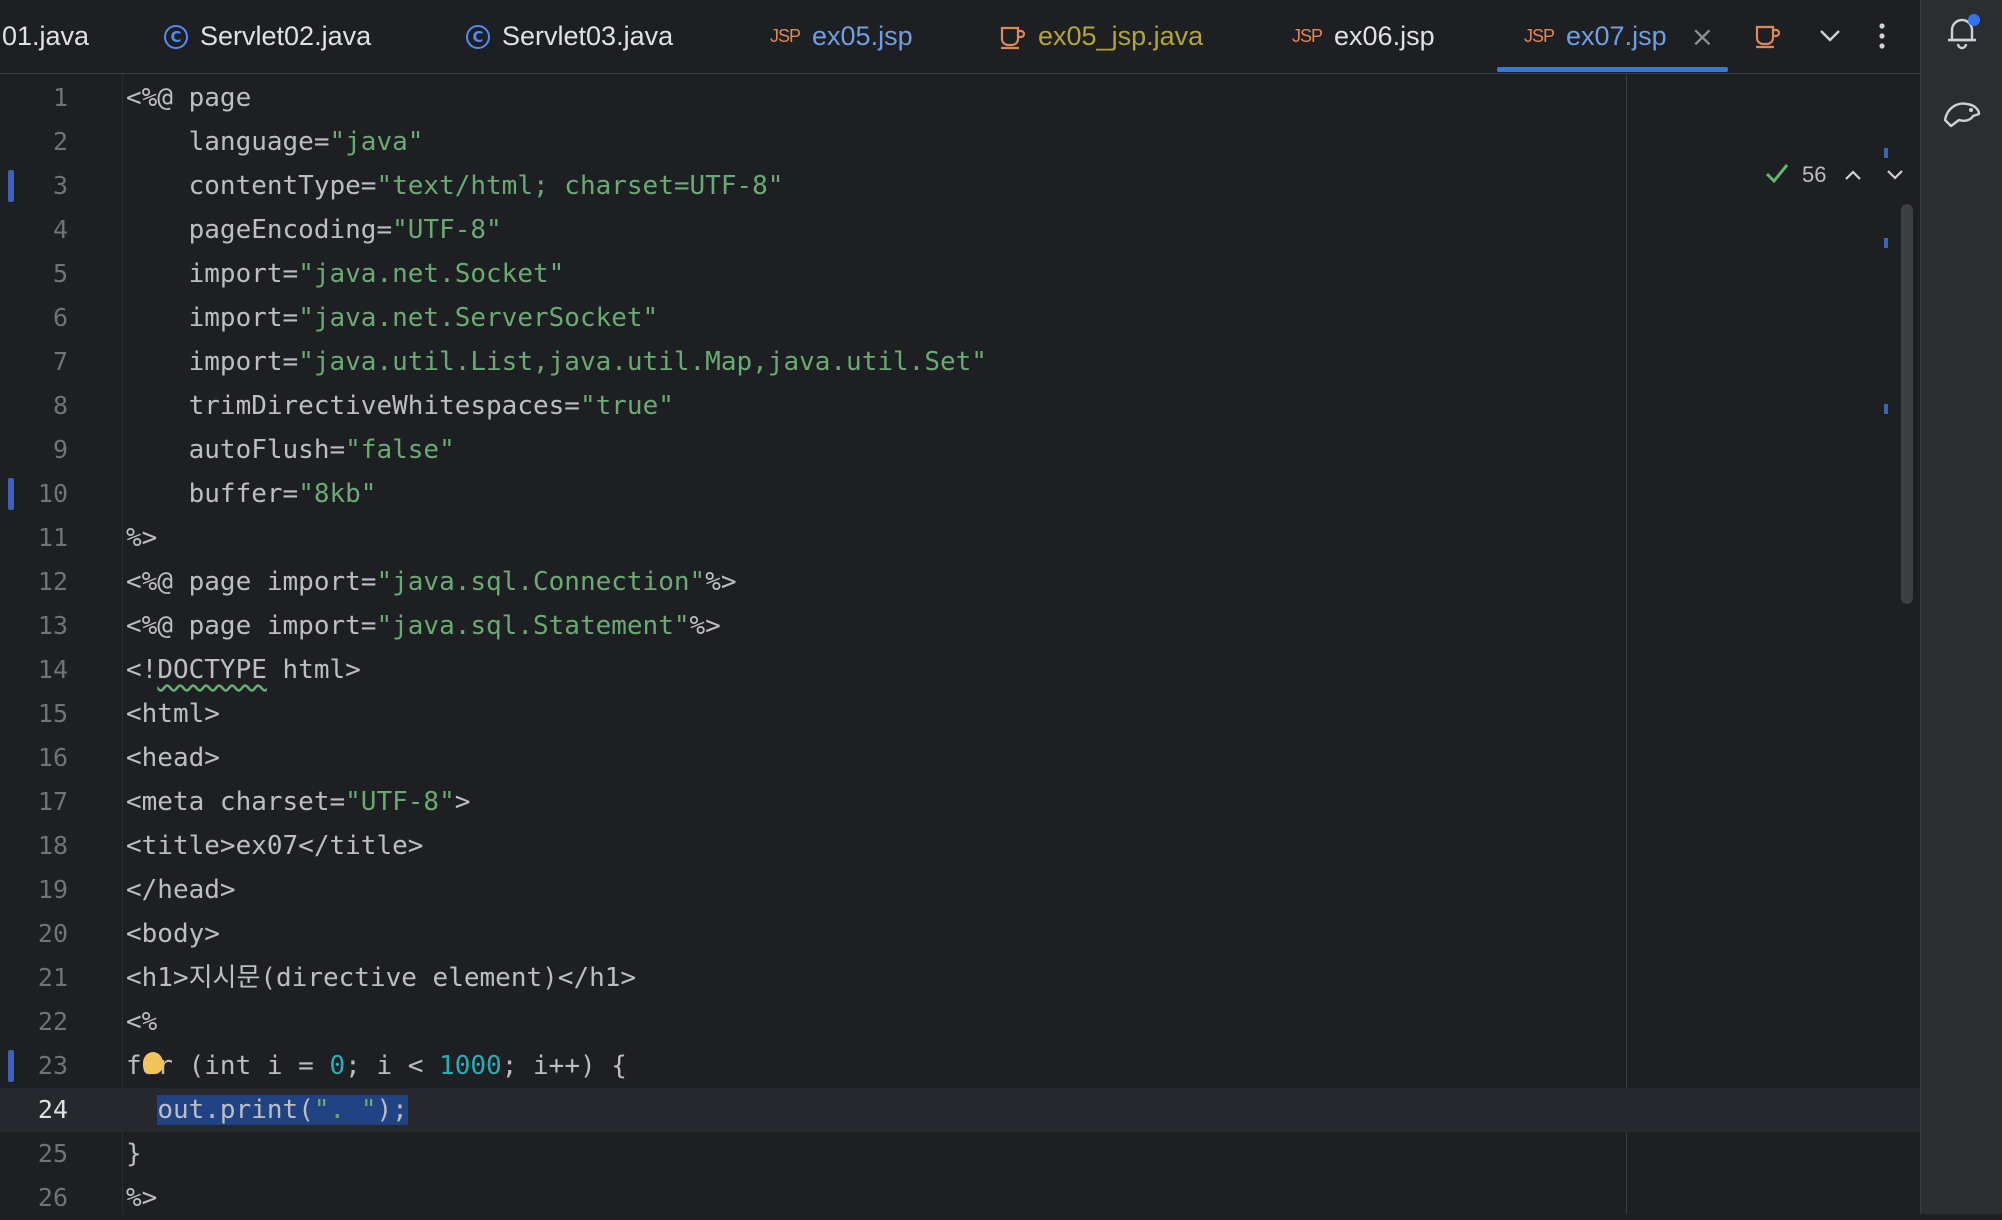 This screenshot has height=1220, width=2002. What do you see at coordinates (455, 186) in the screenshot?
I see `code-text: contentType="text/html; charset=UTF-8"` at bounding box center [455, 186].